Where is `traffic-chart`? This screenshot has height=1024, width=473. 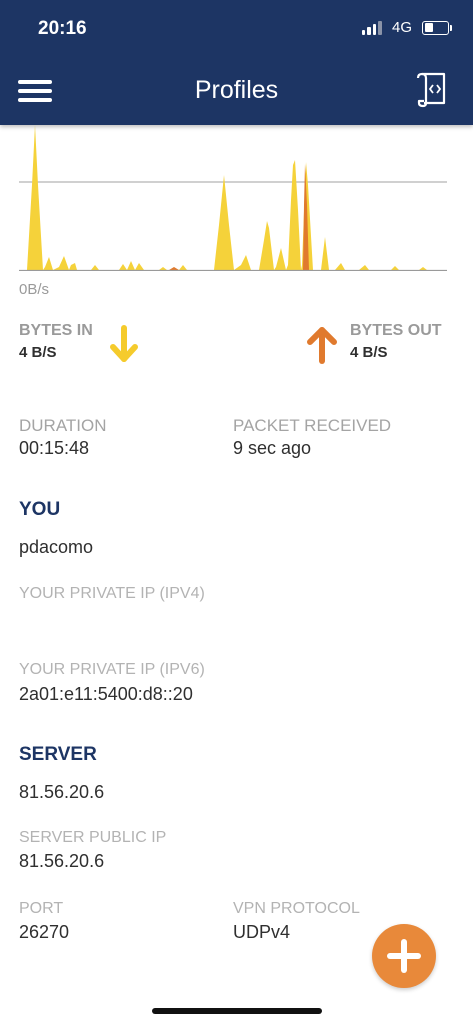
traffic-chart is located at coordinates (233, 198).